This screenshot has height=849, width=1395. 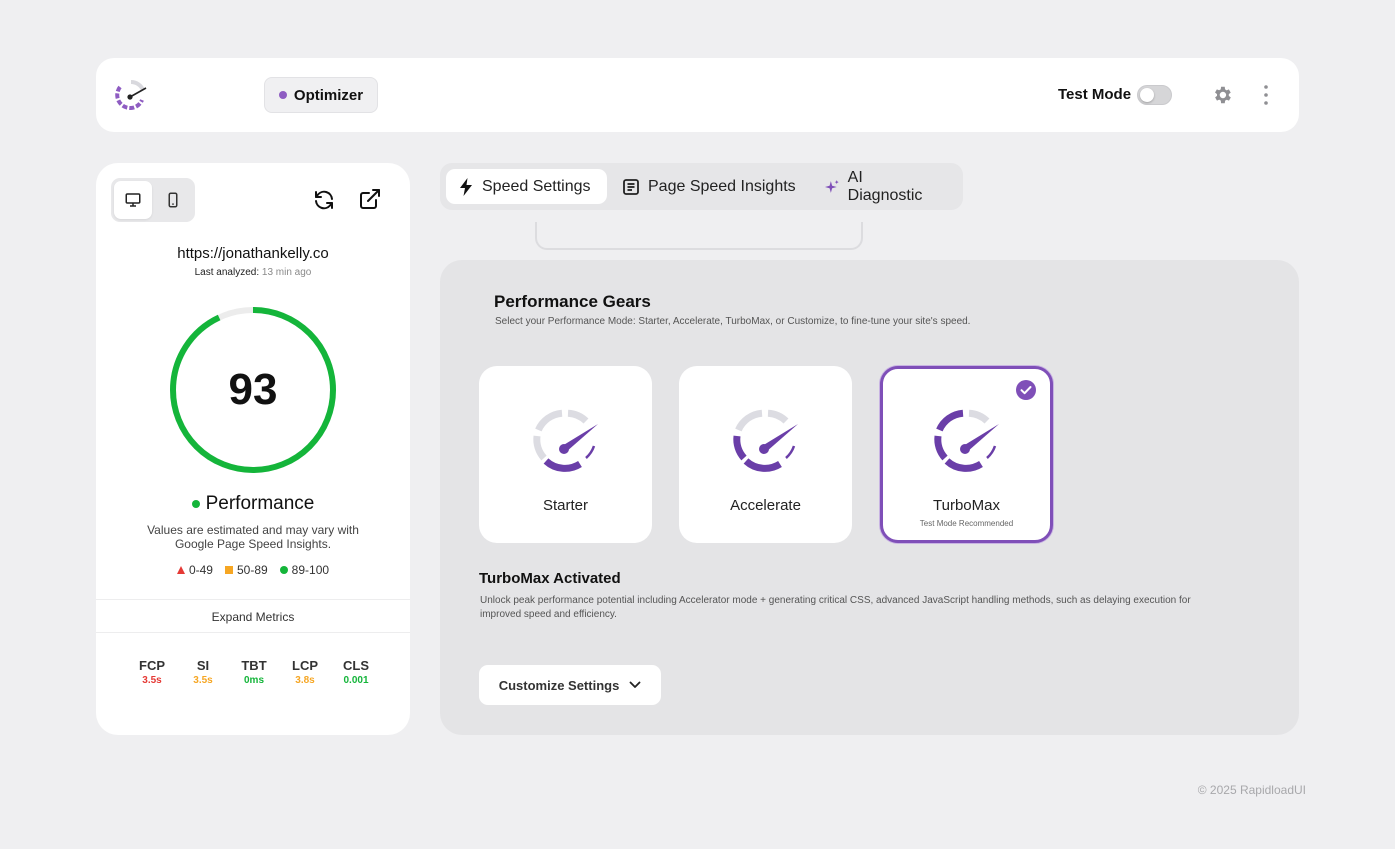 I want to click on gear-label: Accelerate, so click(x=765, y=505).